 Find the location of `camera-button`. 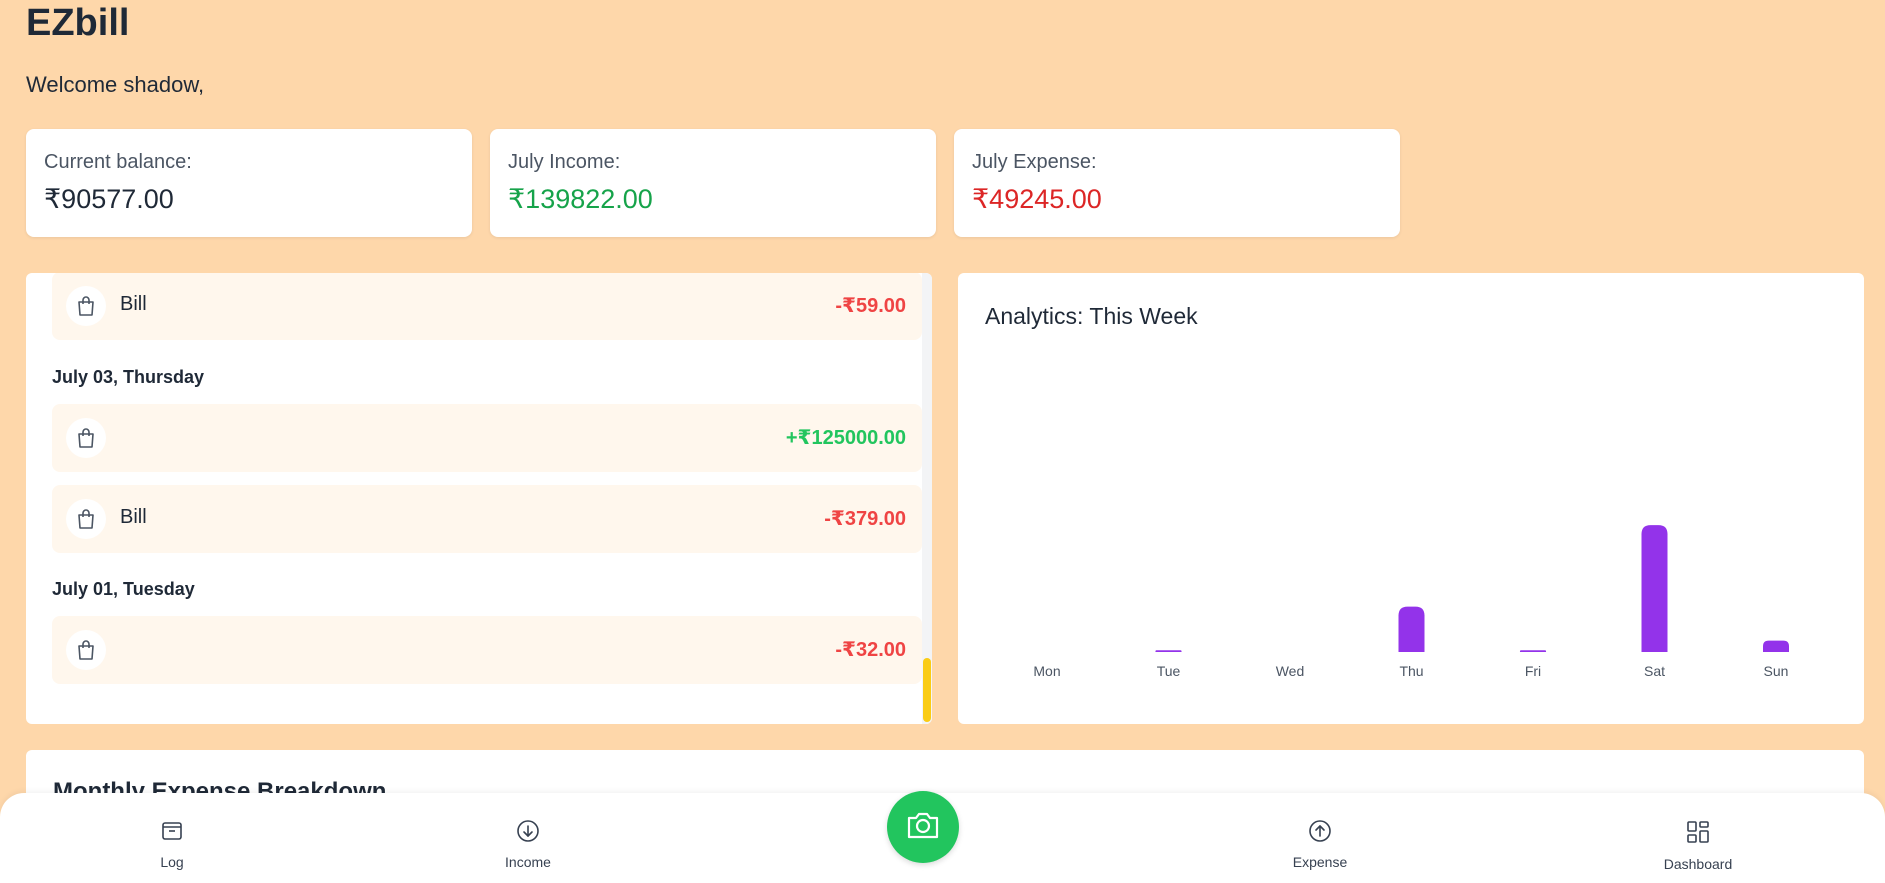

camera-button is located at coordinates (923, 827).